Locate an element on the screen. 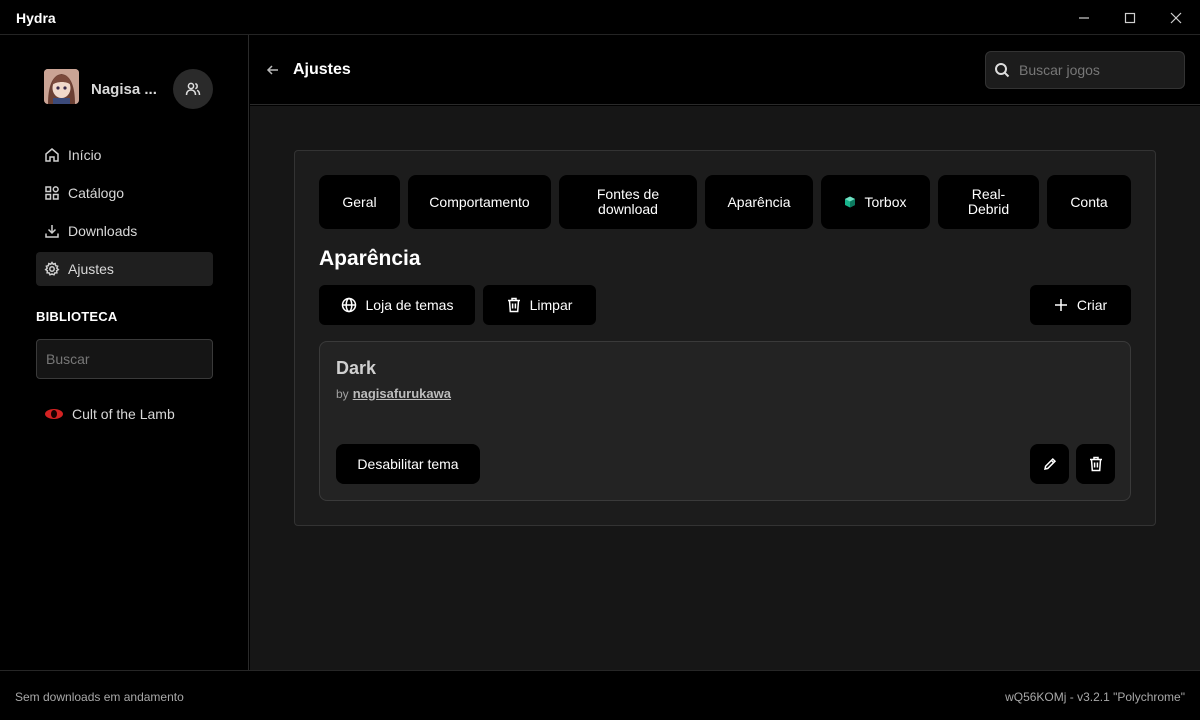  library-game-item: Cult of the Lamb is located at coordinates (124, 414).